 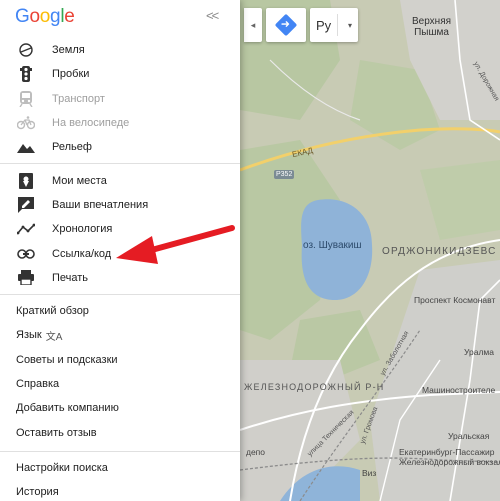 I want to click on rate-review-icon, so click(x=26, y=204).